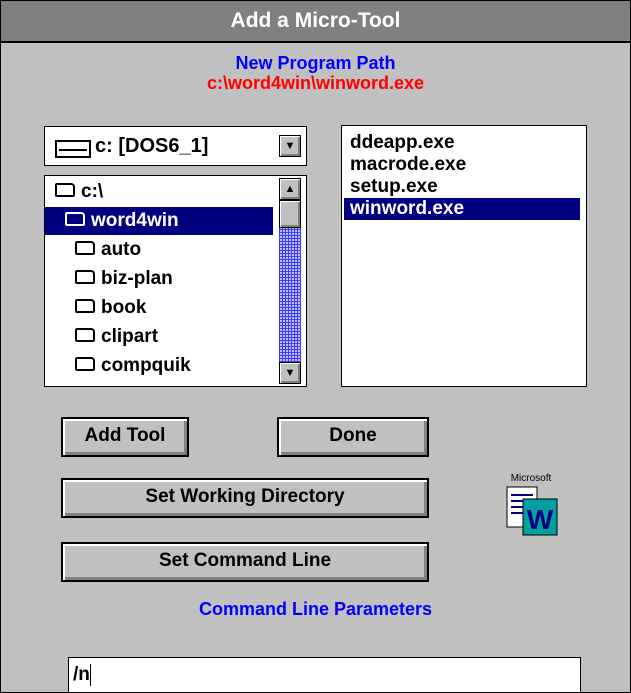 The height and width of the screenshot is (693, 631). Describe the element at coordinates (402, 143) in the screenshot. I see `file-item: ddeapp.exe` at that location.